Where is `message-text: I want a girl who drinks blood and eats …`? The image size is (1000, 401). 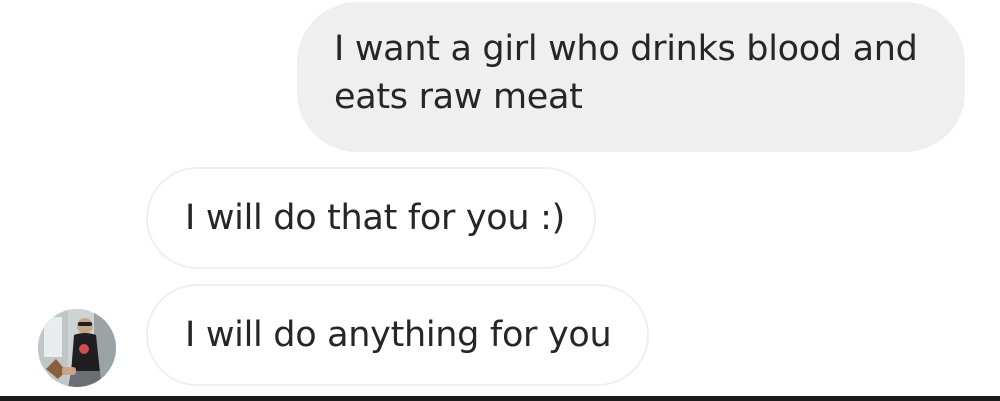 message-text: I want a girl who drinks blood and eats … is located at coordinates (626, 73).